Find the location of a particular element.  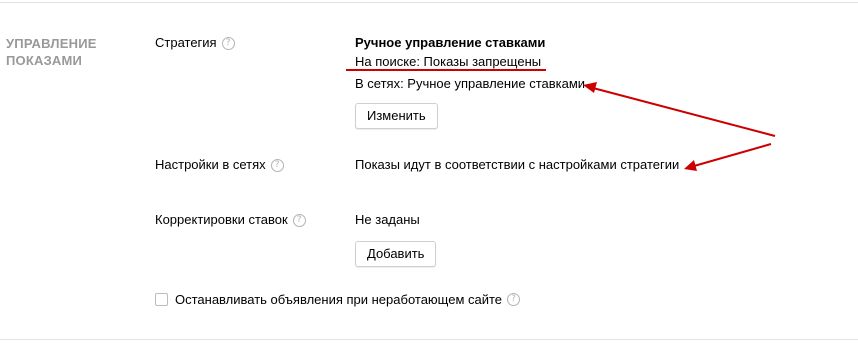

strategy-help-icon: ? is located at coordinates (228, 43).